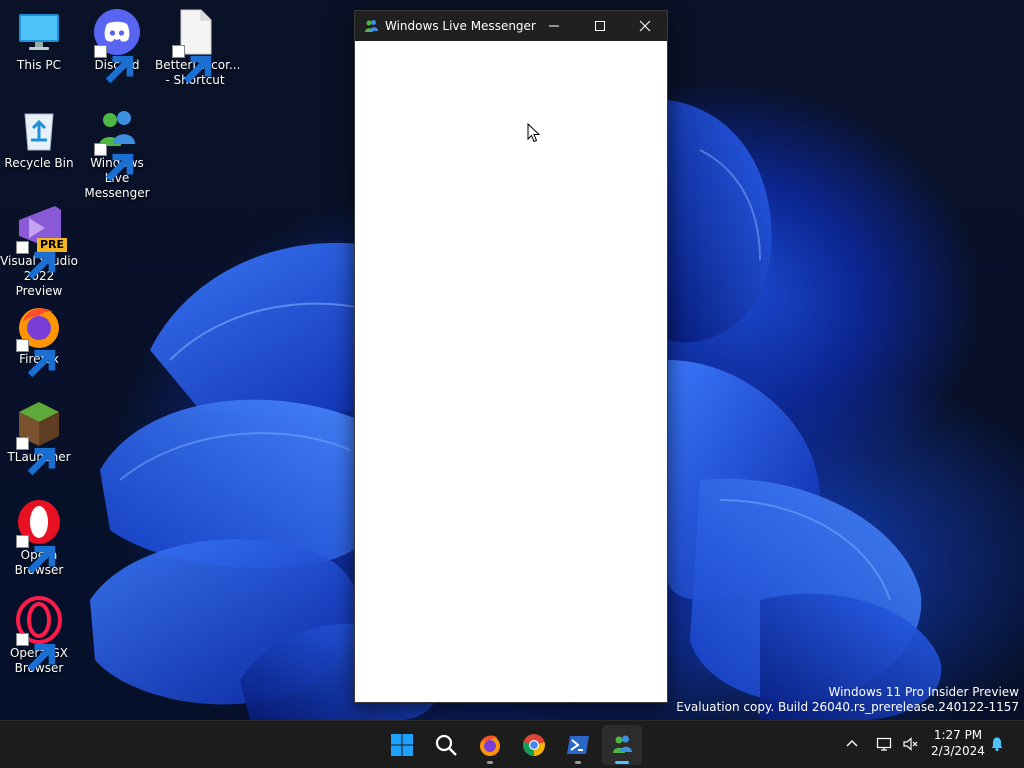  I want to click on show-hidden-icons-button, so click(852, 744).